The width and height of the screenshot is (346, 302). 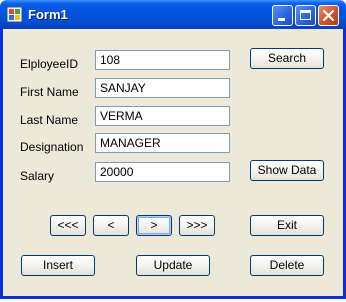 What do you see at coordinates (52, 147) in the screenshot?
I see `designation-label: Designation` at bounding box center [52, 147].